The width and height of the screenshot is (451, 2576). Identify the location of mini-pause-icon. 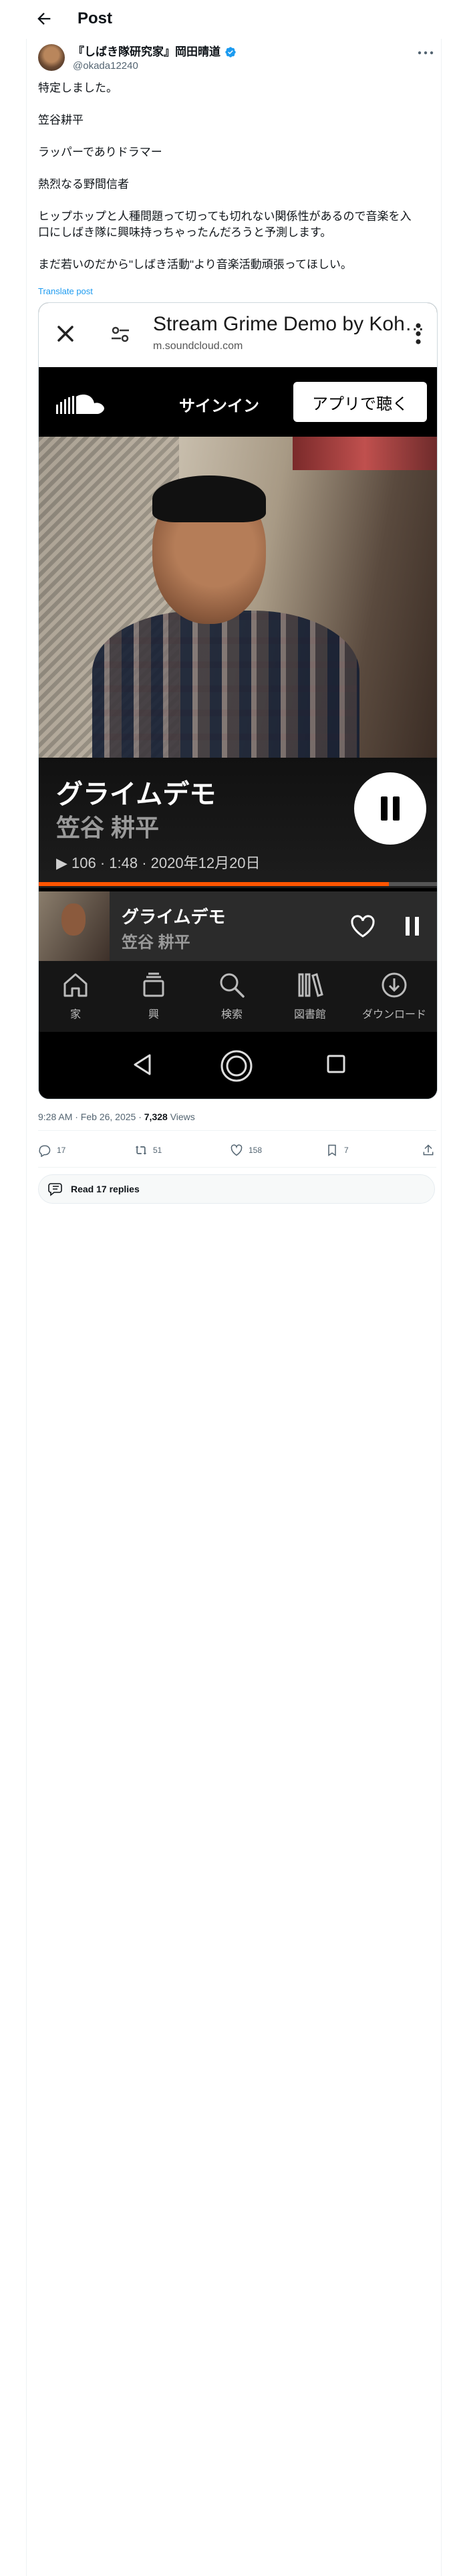
(412, 927).